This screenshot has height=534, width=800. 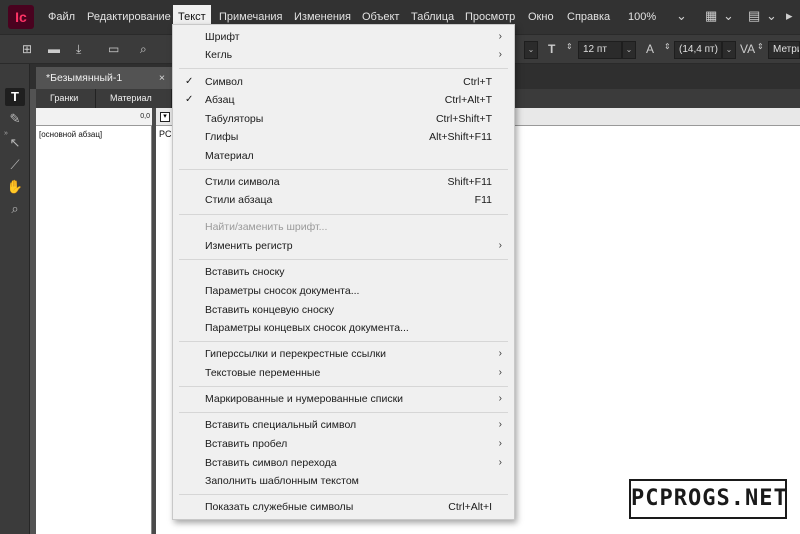 I want to click on menu-item-label: Кегль, so click(x=219, y=55).